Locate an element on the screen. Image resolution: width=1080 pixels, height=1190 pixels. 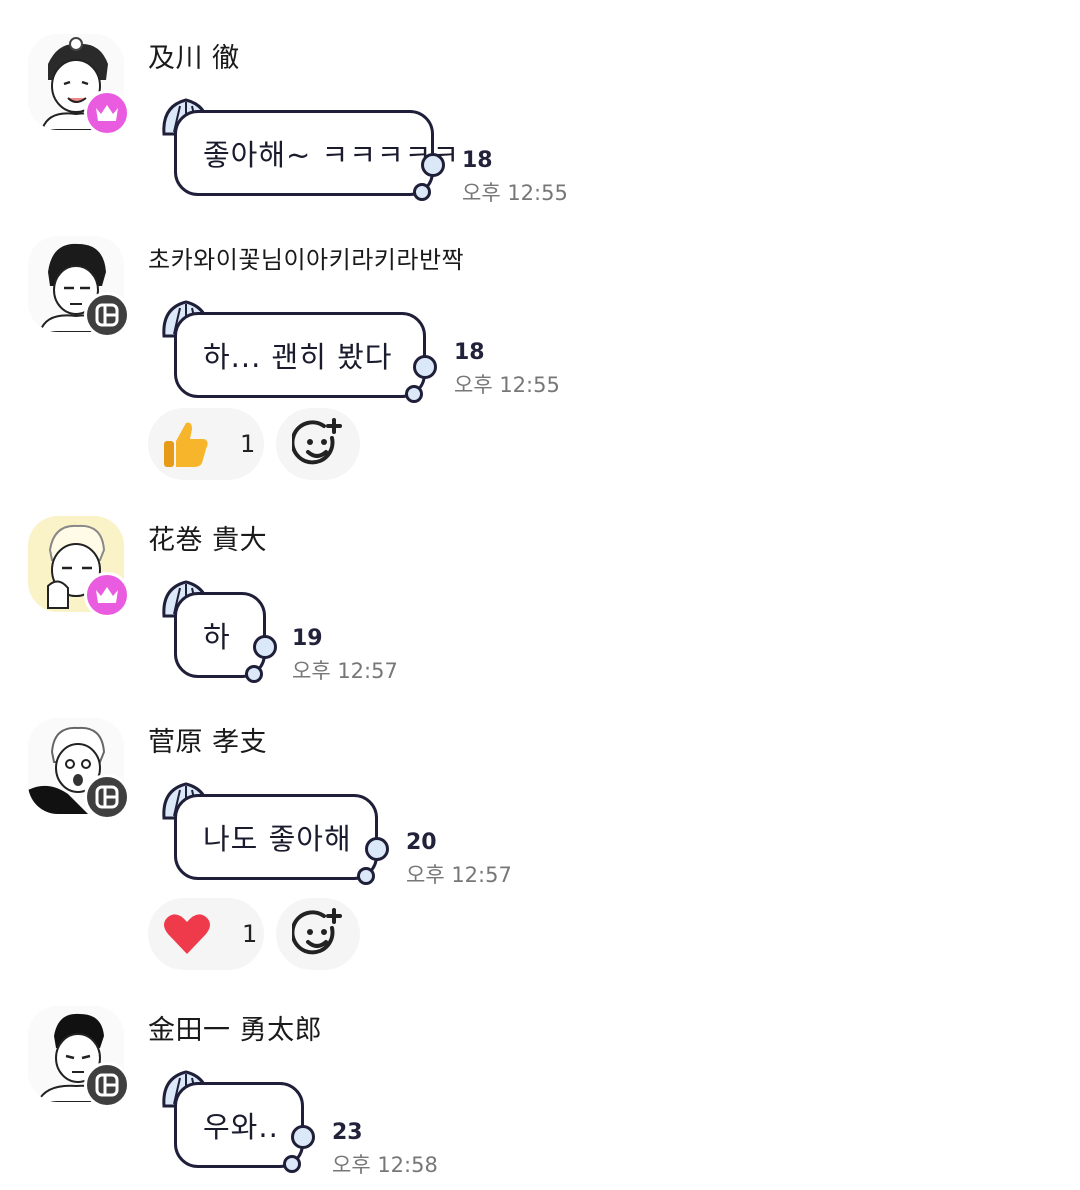
reaction-heart: 1 is located at coordinates (206, 934).